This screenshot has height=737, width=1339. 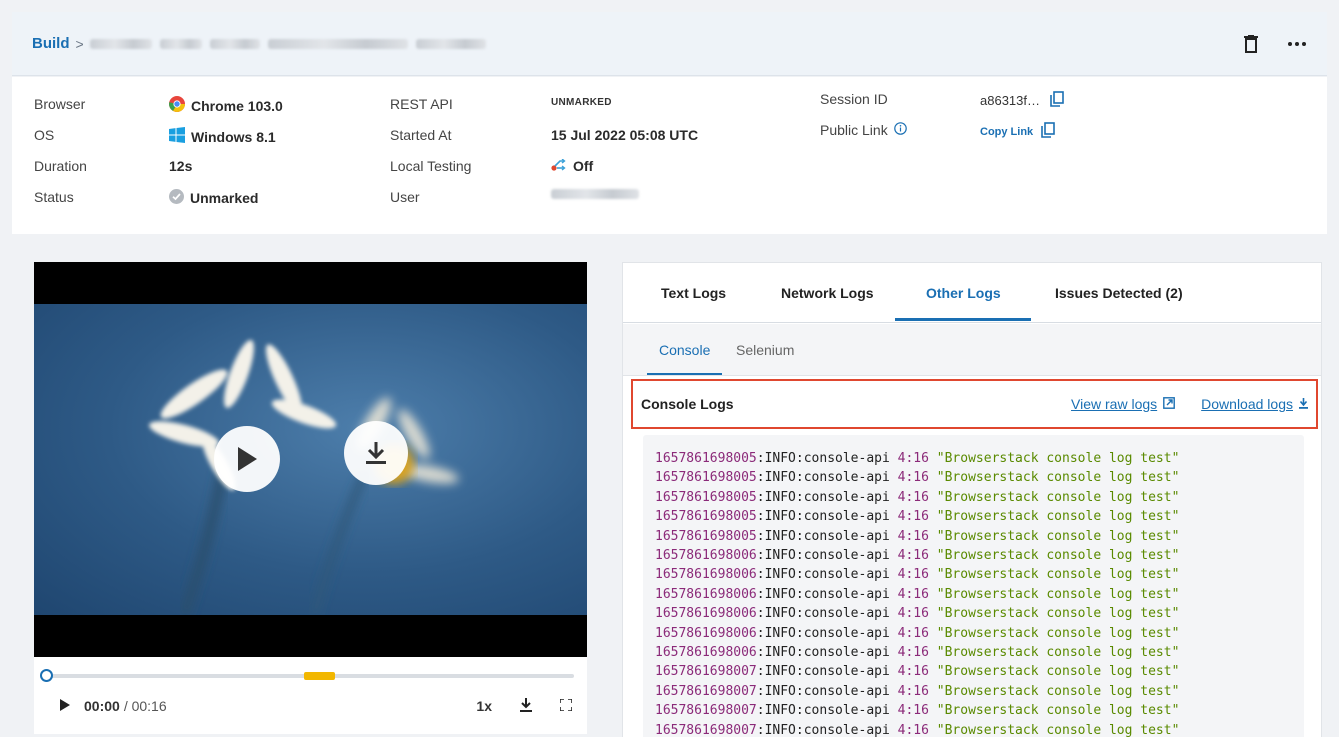 I want to click on local-testing-icon, so click(x=559, y=166).